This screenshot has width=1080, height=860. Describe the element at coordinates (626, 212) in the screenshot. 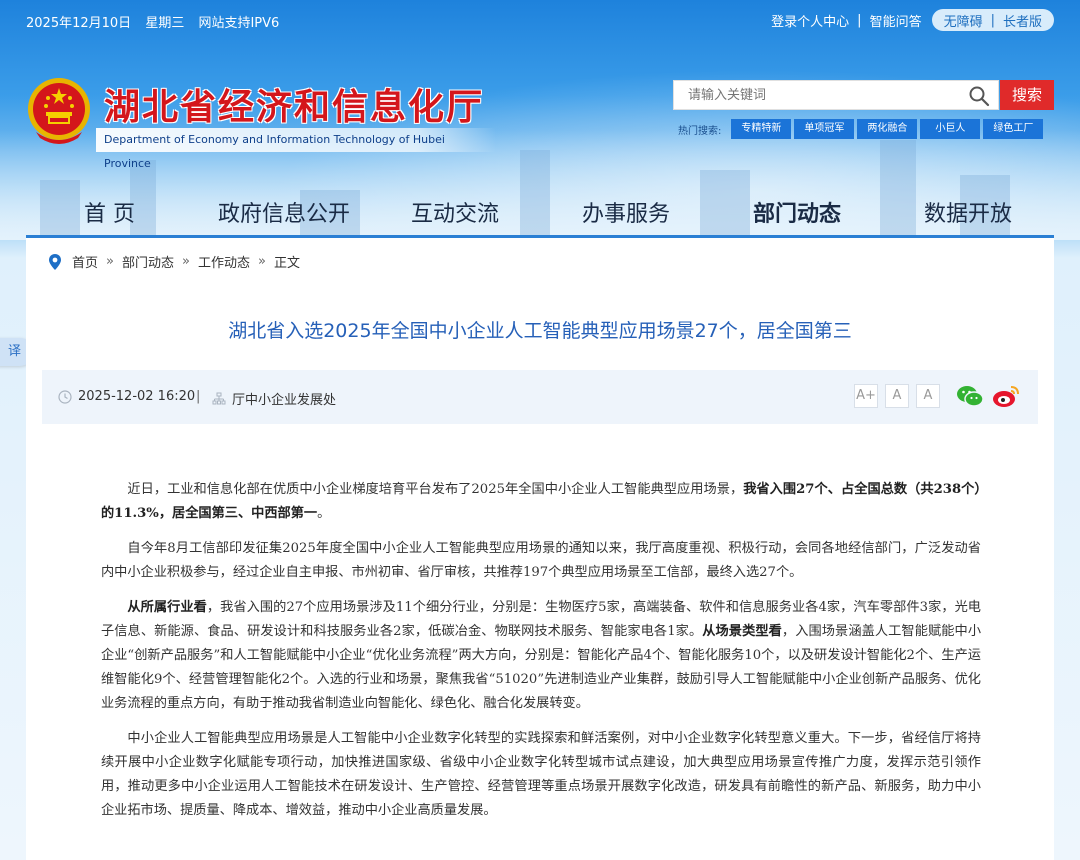

I see `nav-item-services: 办事服务` at that location.